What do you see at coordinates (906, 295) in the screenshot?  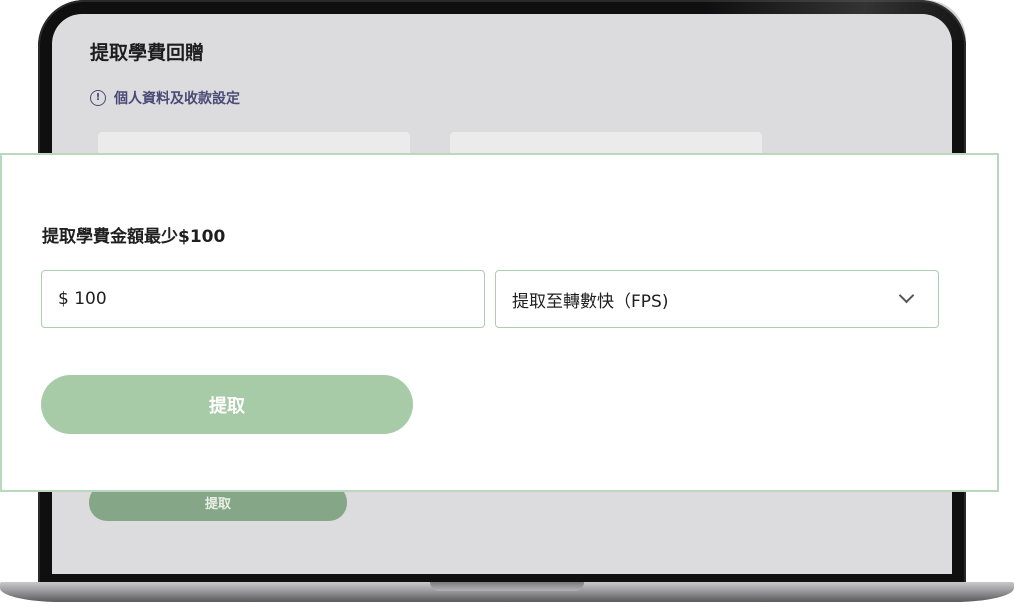 I see `chevron-down-icon` at bounding box center [906, 295].